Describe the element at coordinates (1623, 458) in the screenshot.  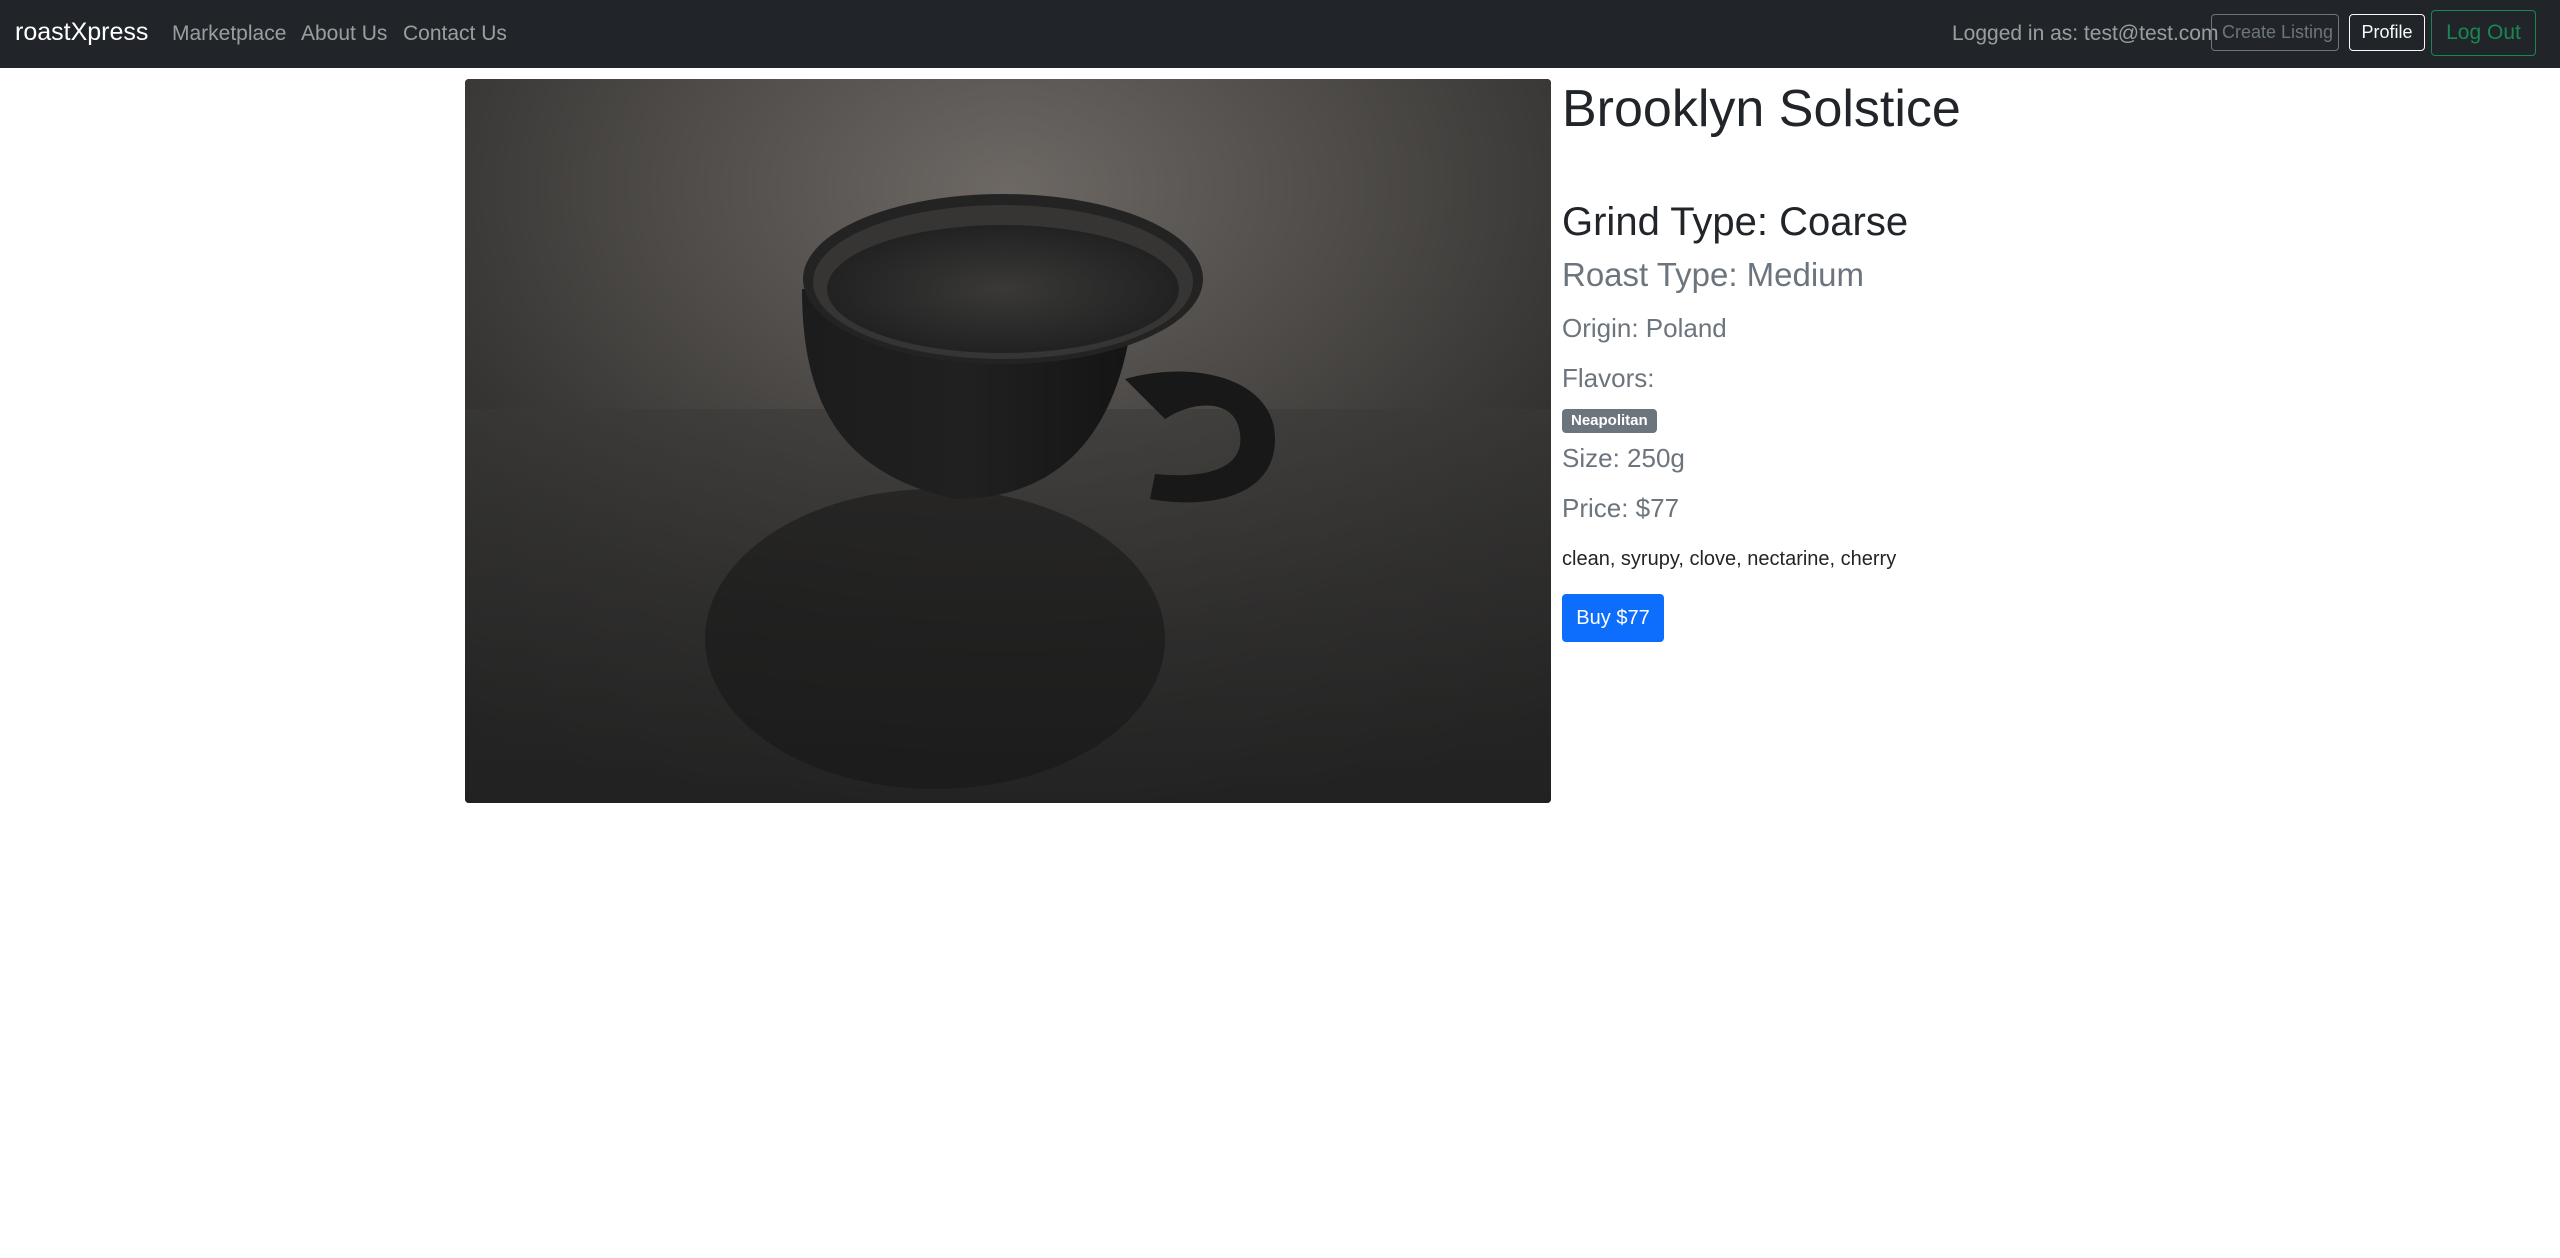
I see `size: Size: 250g` at that location.